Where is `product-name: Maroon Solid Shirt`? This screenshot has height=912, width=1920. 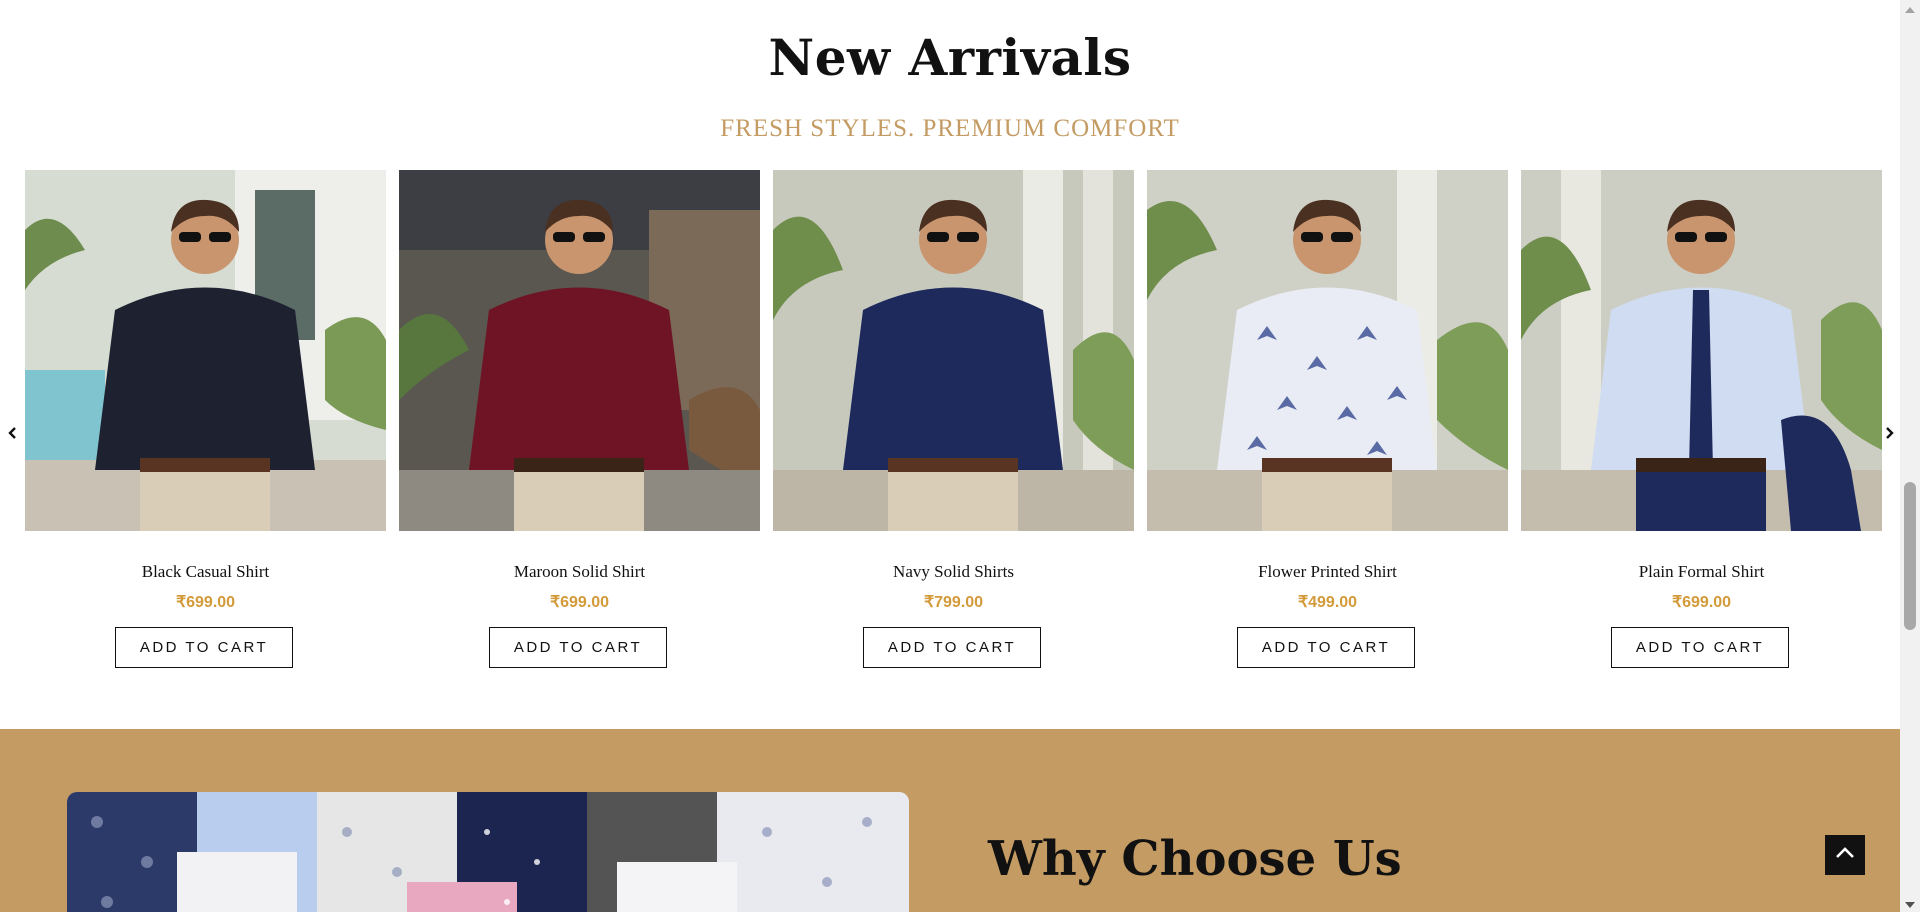 product-name: Maroon Solid Shirt is located at coordinates (579, 572).